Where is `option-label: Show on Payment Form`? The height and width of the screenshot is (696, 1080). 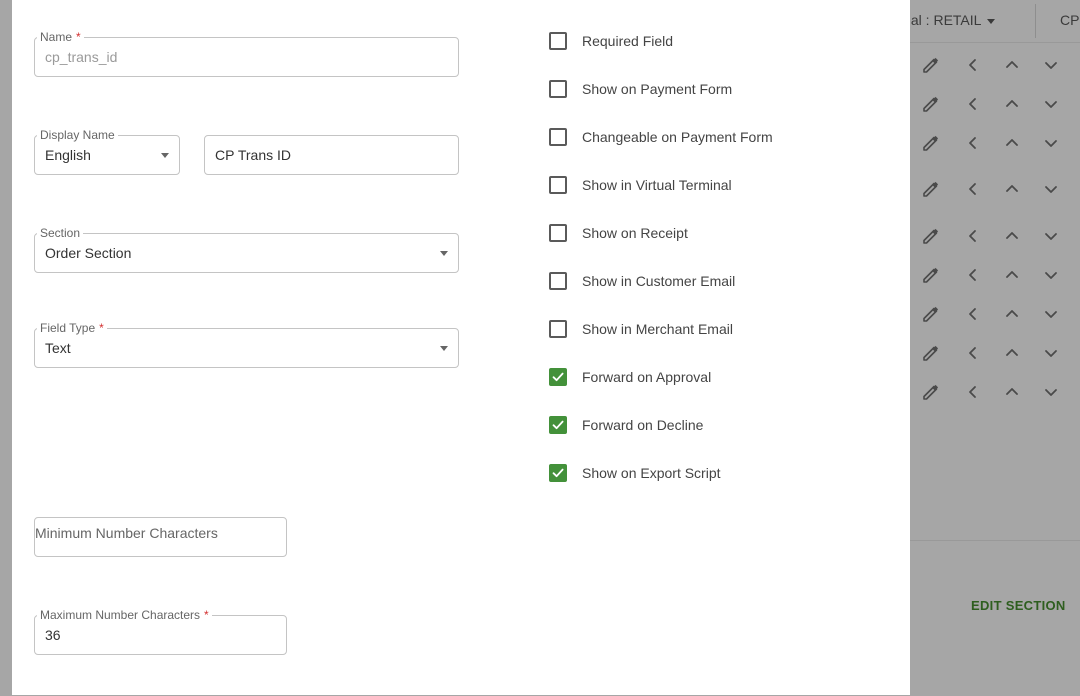
option-label: Show on Payment Form is located at coordinates (657, 89).